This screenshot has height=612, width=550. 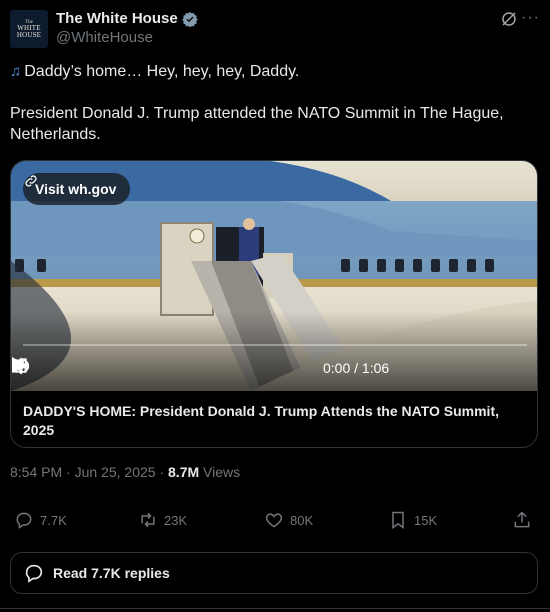 I want to click on video-controls: 0:00 / 1:06, so click(x=274, y=371).